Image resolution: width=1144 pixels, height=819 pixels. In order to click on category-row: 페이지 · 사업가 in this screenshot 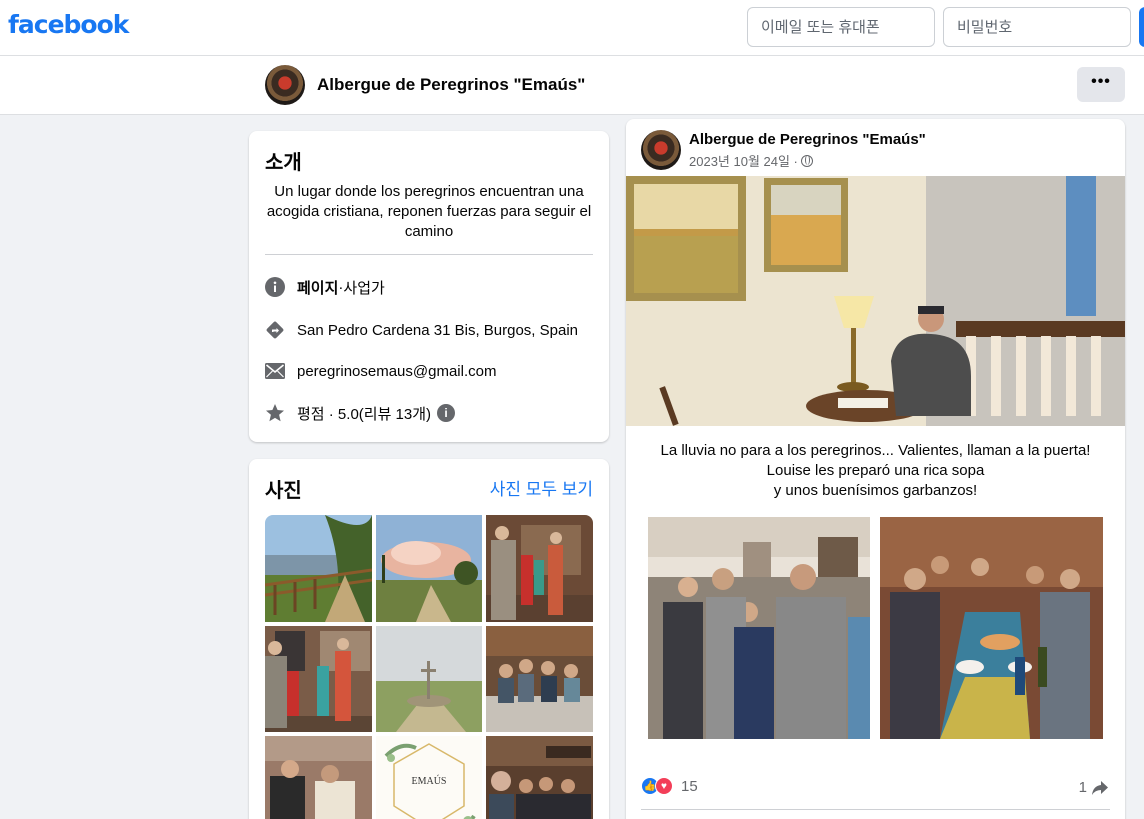, I will do `click(325, 287)`.